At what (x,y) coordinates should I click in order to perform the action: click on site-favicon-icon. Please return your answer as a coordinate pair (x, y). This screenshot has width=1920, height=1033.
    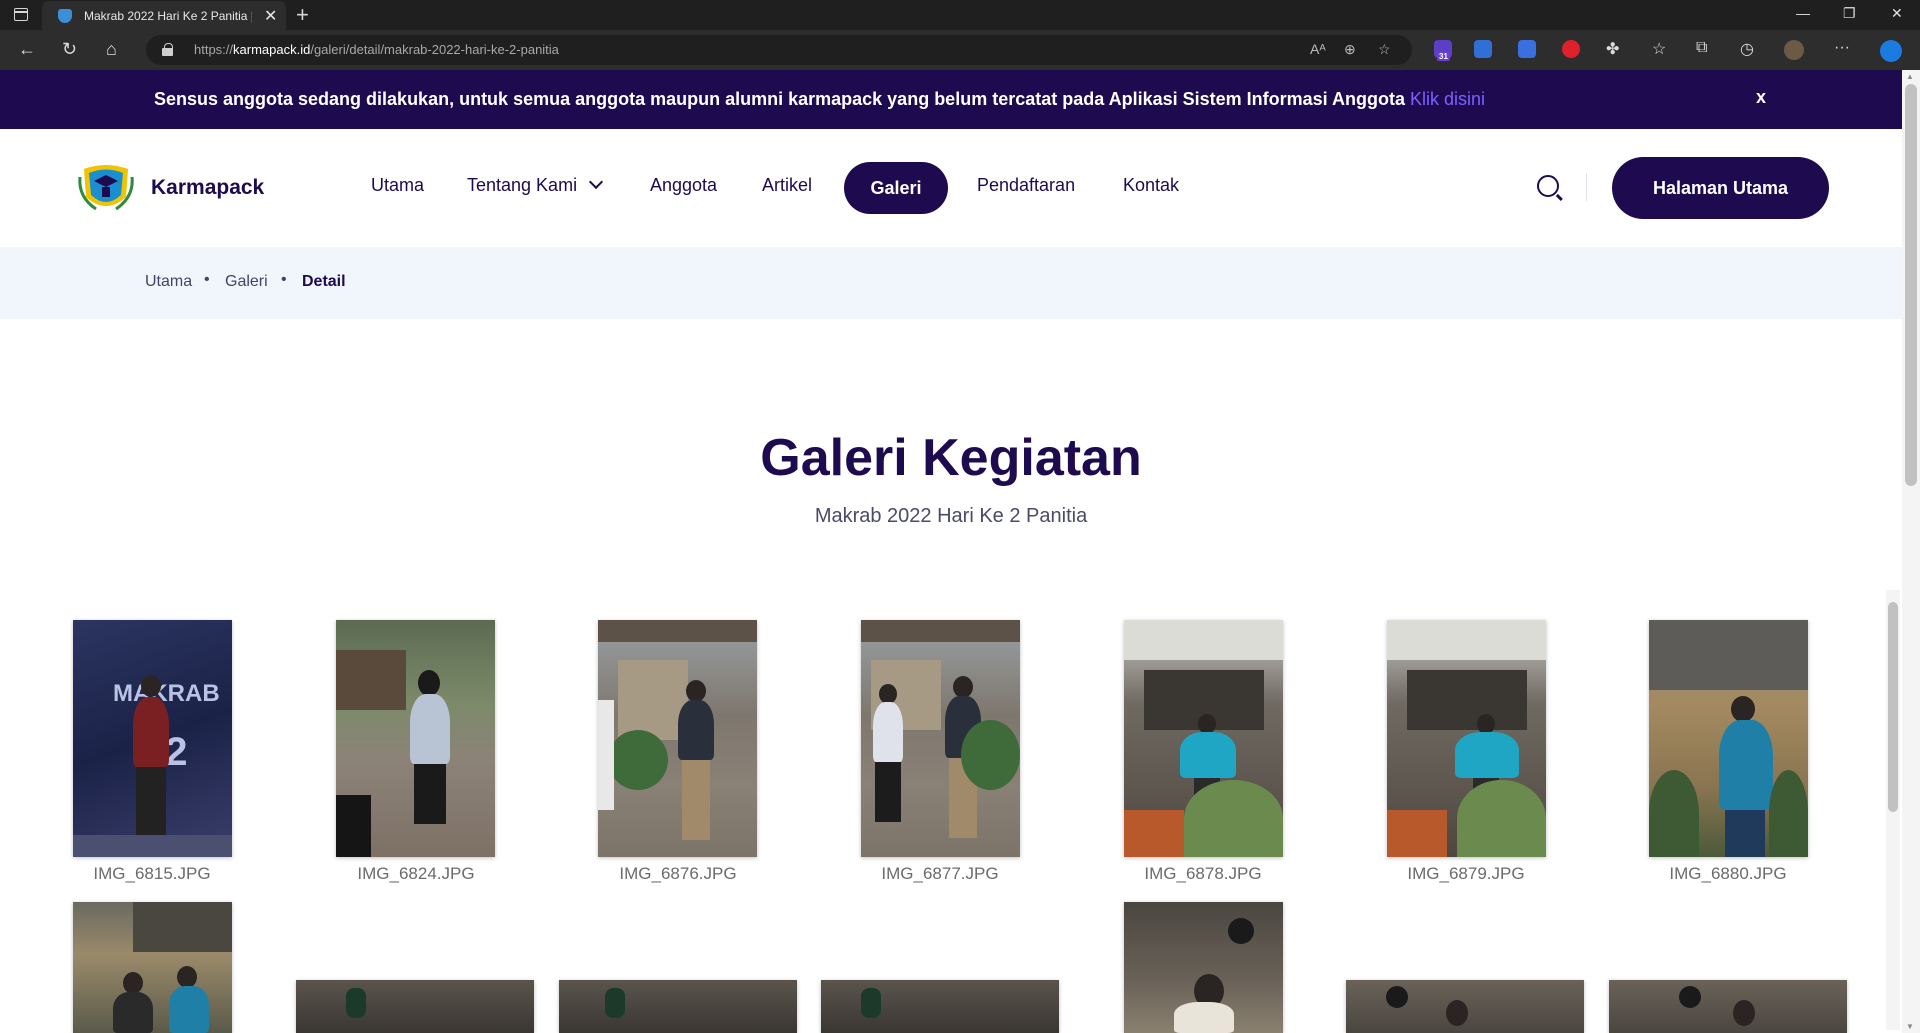
    Looking at the image, I should click on (65, 16).